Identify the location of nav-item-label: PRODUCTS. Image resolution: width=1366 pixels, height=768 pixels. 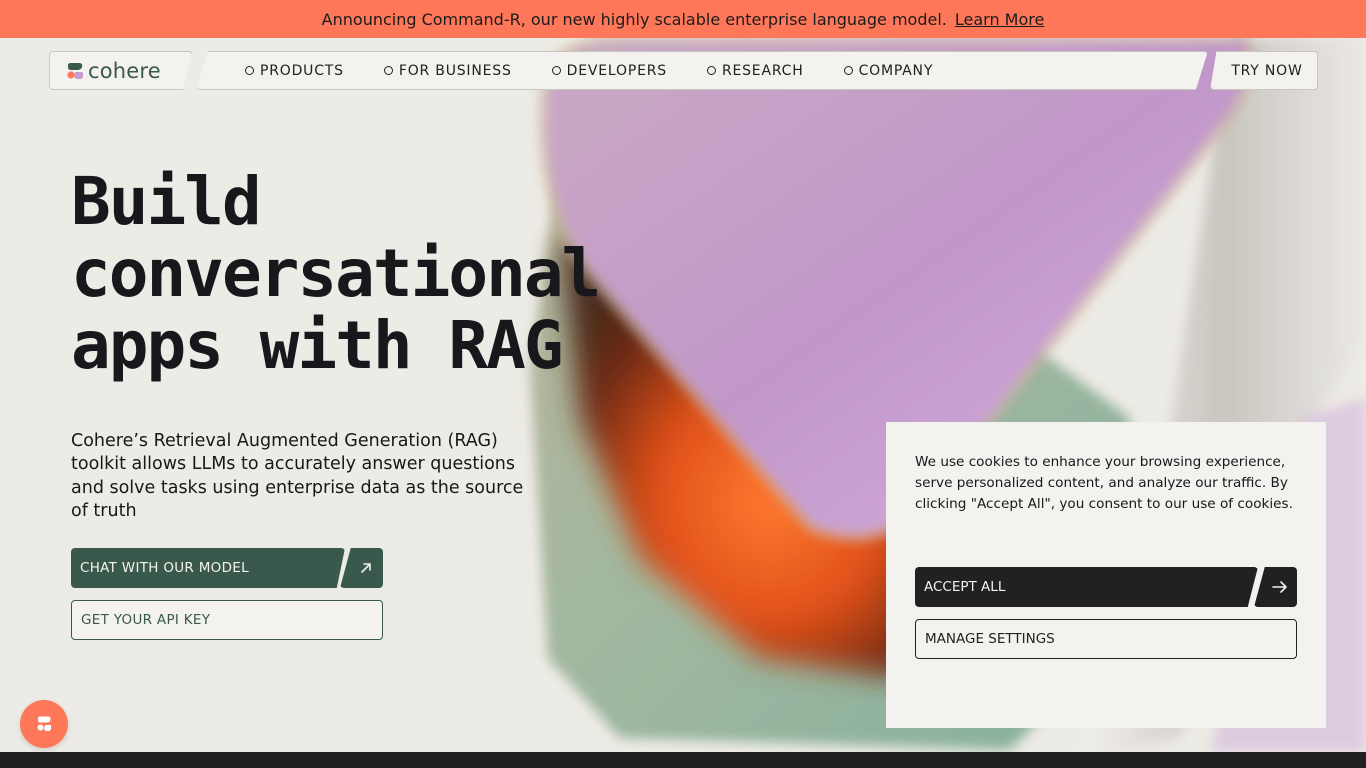
(302, 70).